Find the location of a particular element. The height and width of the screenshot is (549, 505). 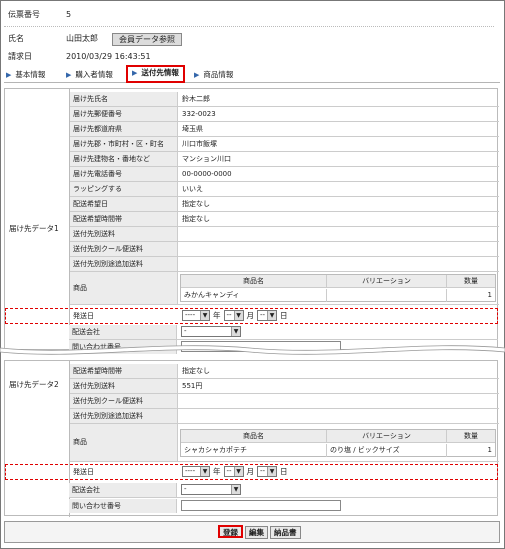

detail-row: ラッピングする いいえ is located at coordinates (284, 189).